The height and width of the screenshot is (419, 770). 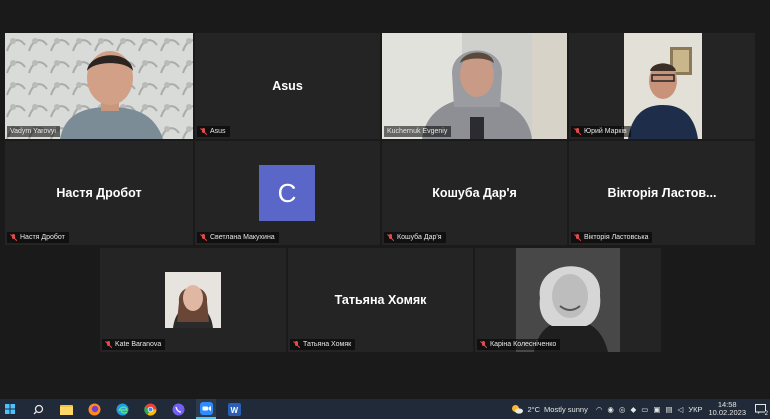 I want to click on participant-name: Настя Дробот, so click(x=42, y=237).